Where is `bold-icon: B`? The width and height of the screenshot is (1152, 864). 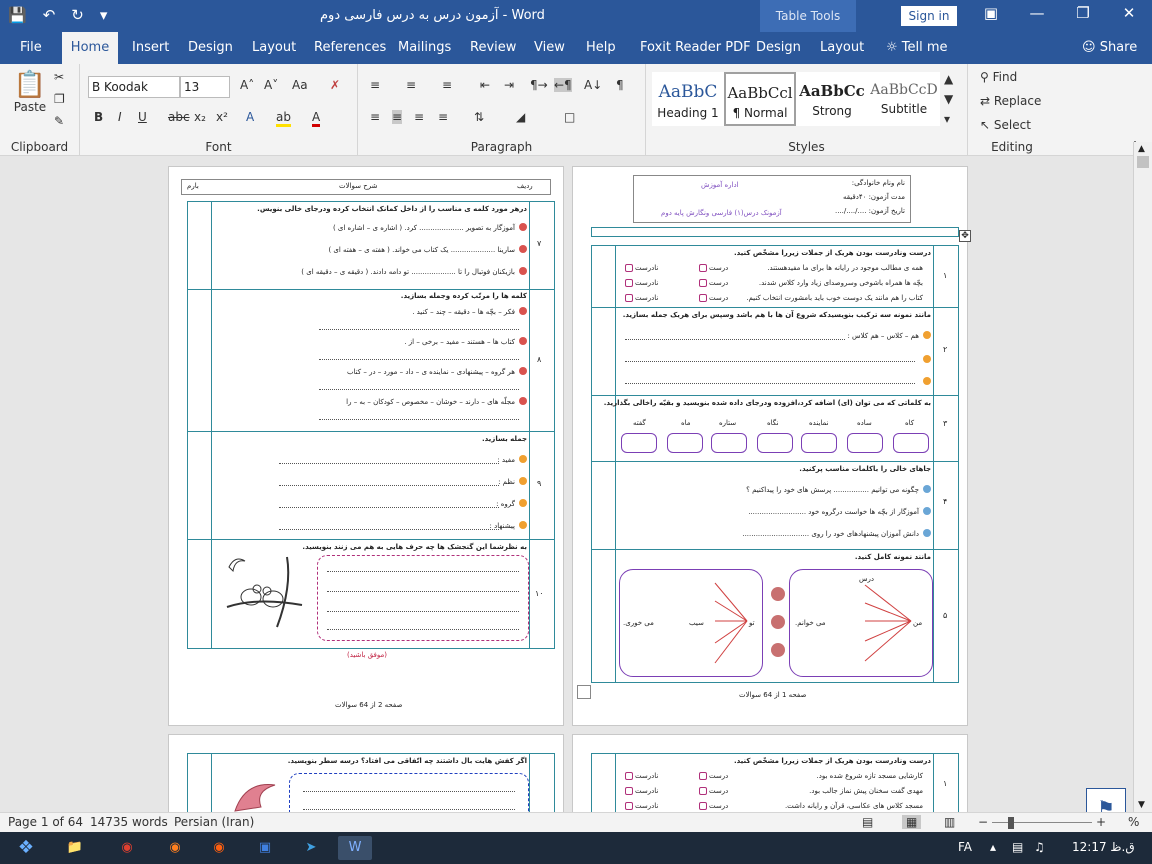
bold-icon: B is located at coordinates (98, 117).